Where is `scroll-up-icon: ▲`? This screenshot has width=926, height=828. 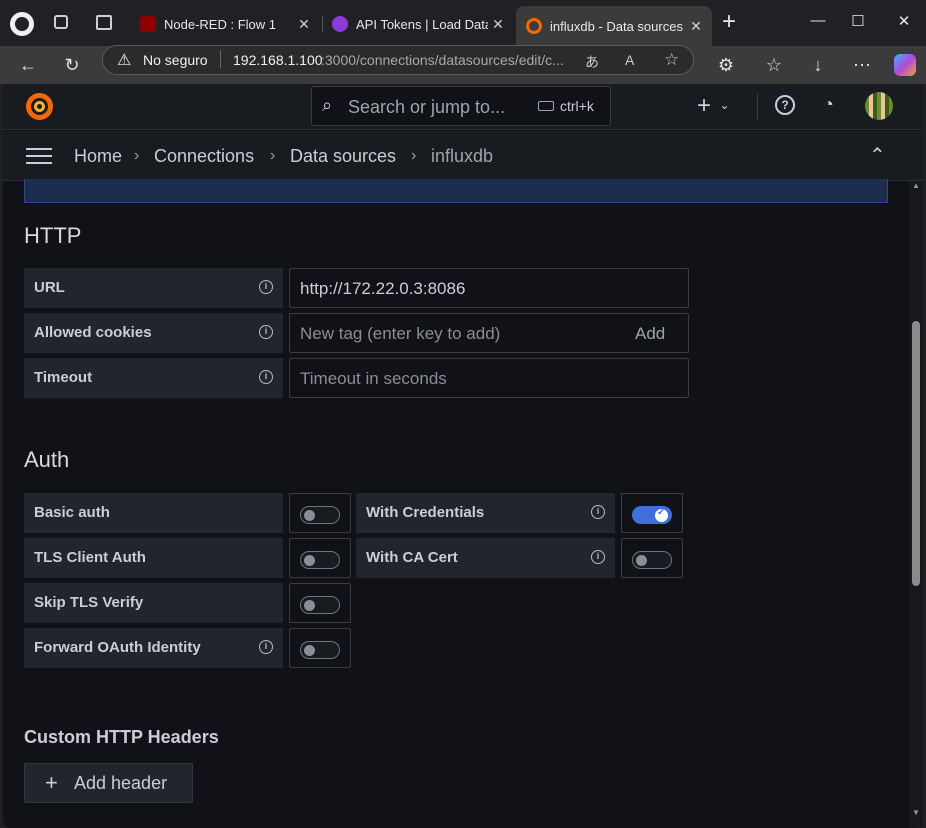 scroll-up-icon: ▲ is located at coordinates (916, 185).